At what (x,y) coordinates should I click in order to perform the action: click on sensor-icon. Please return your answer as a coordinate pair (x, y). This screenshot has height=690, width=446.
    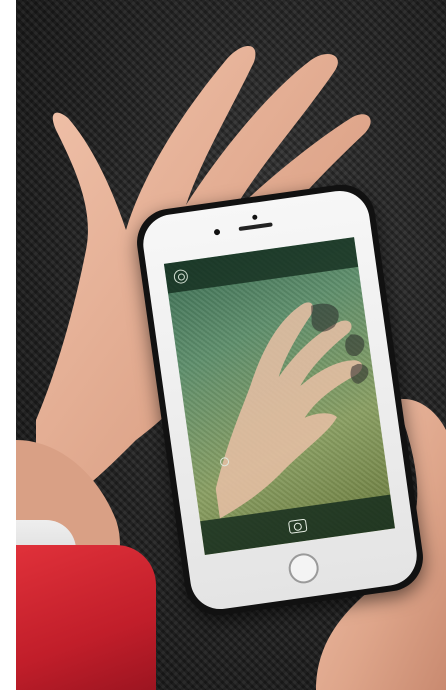
    Looking at the image, I should click on (217, 232).